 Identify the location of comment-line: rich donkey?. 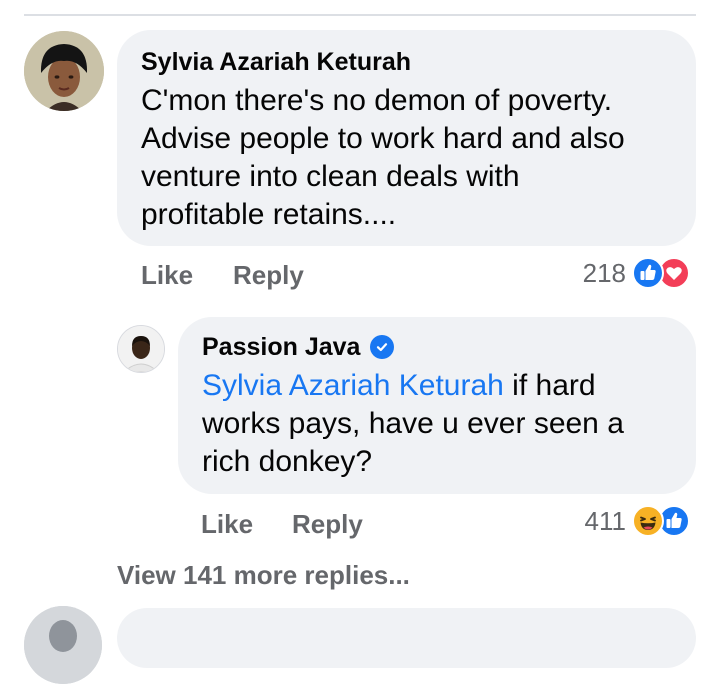
(287, 461).